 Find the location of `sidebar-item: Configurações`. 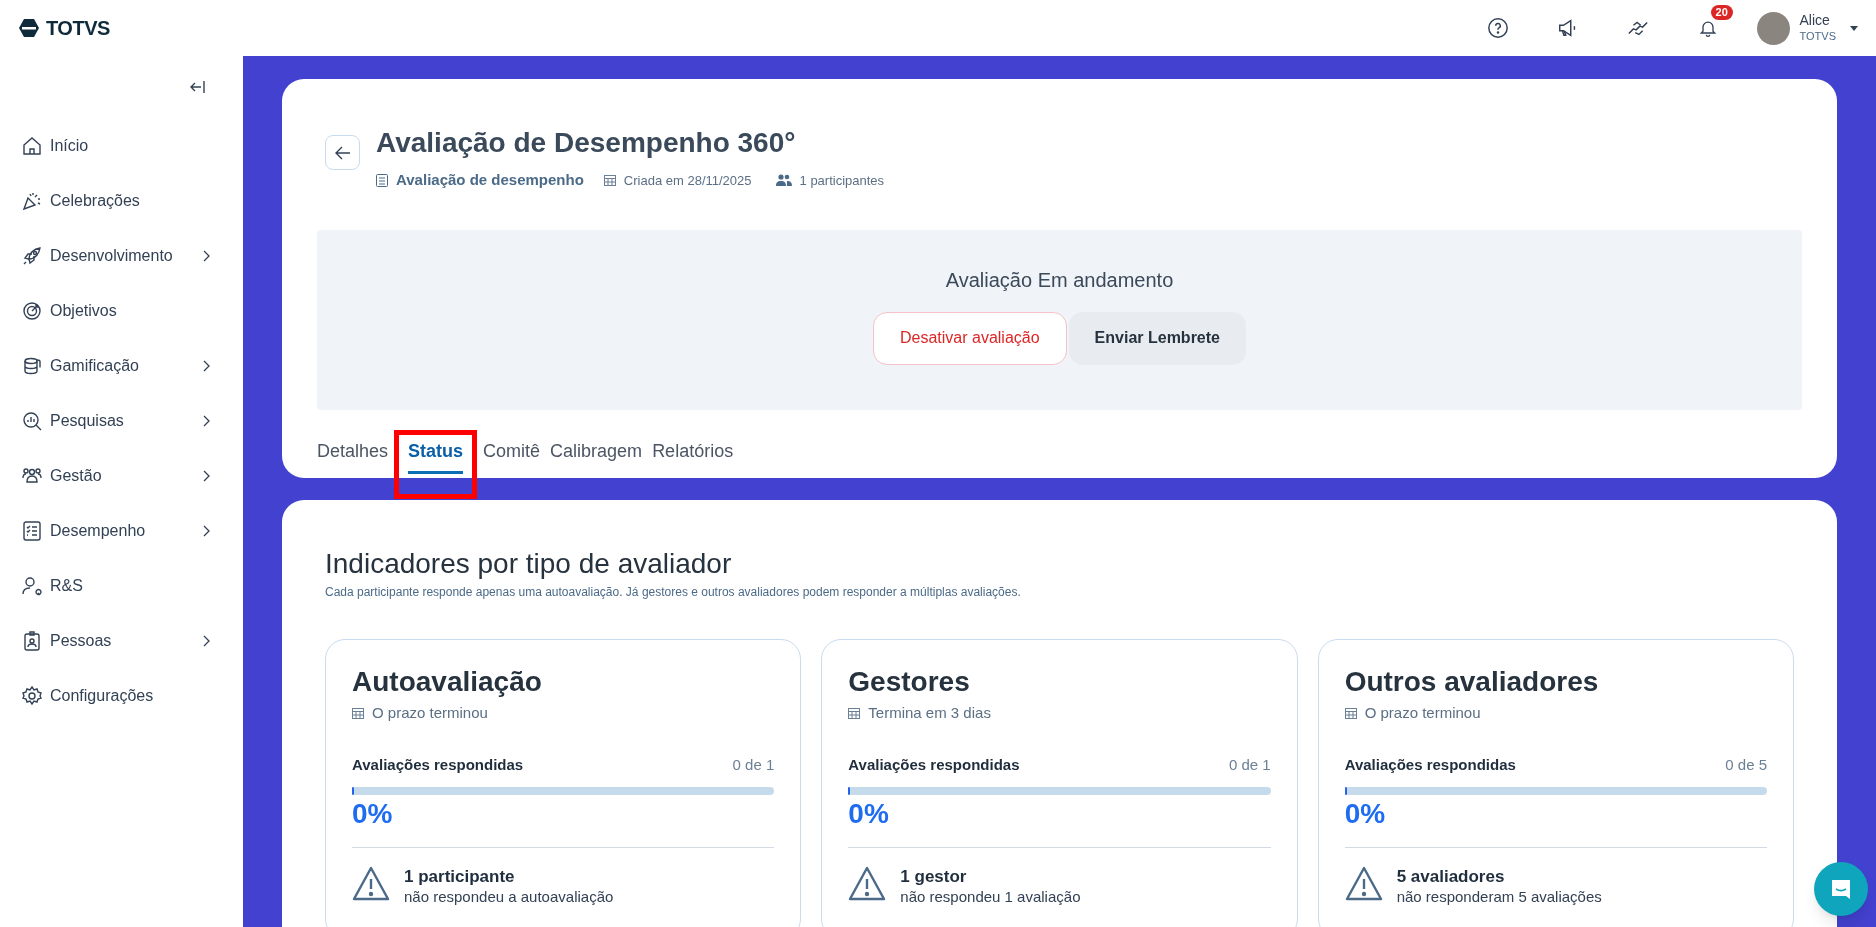

sidebar-item: Configurações is located at coordinates (121, 695).